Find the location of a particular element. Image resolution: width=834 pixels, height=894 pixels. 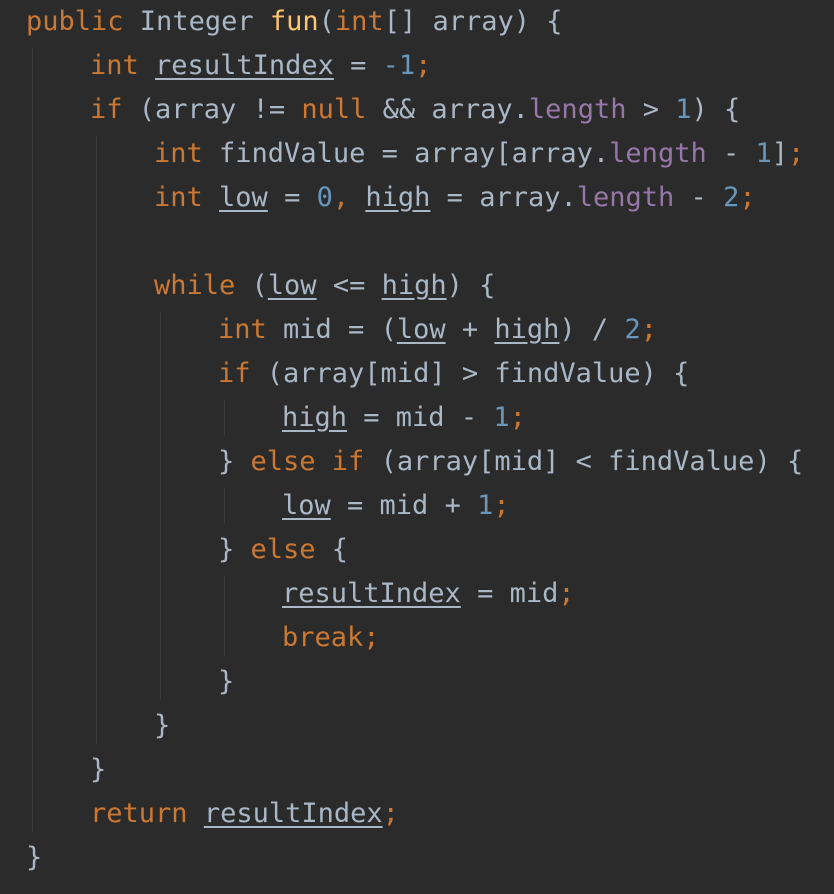

code-token: = mid + is located at coordinates (404, 505).